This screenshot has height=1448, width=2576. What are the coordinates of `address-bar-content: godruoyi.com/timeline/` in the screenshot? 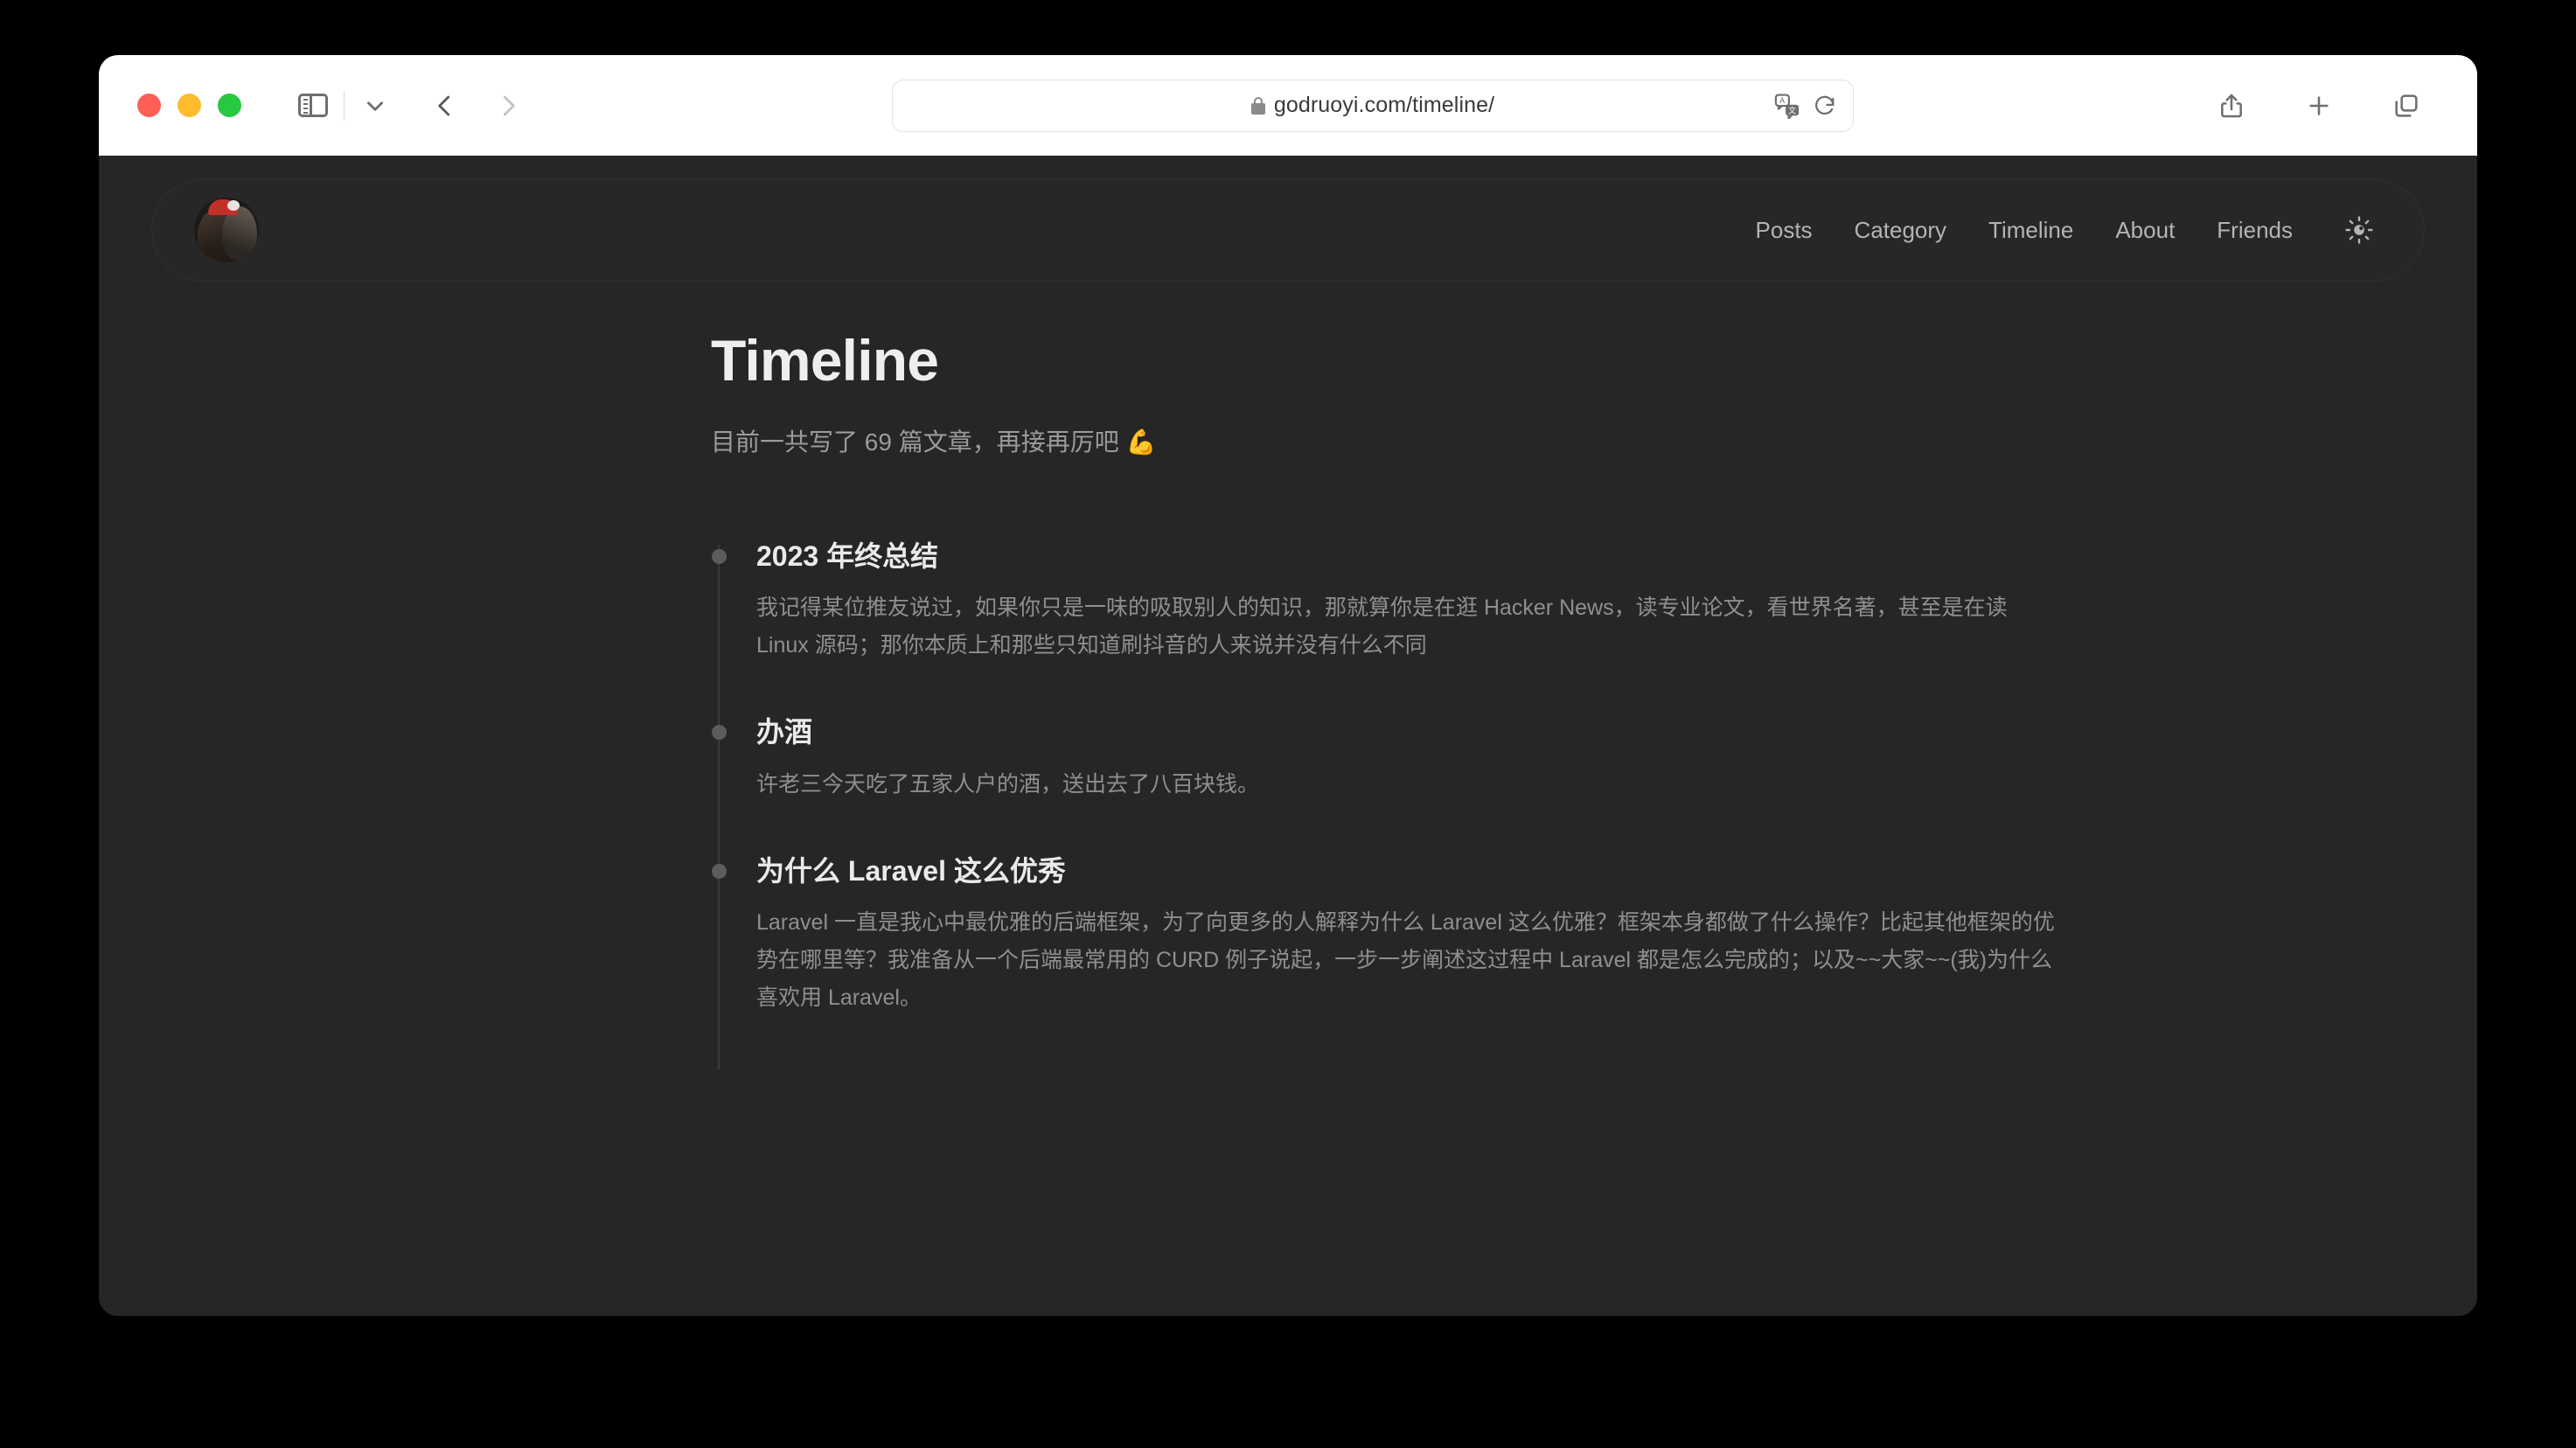 It's located at (1372, 106).